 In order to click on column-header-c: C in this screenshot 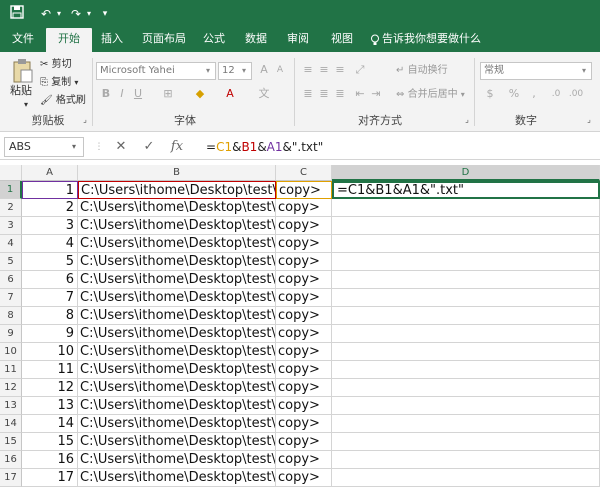, I will do `click(304, 173)`.